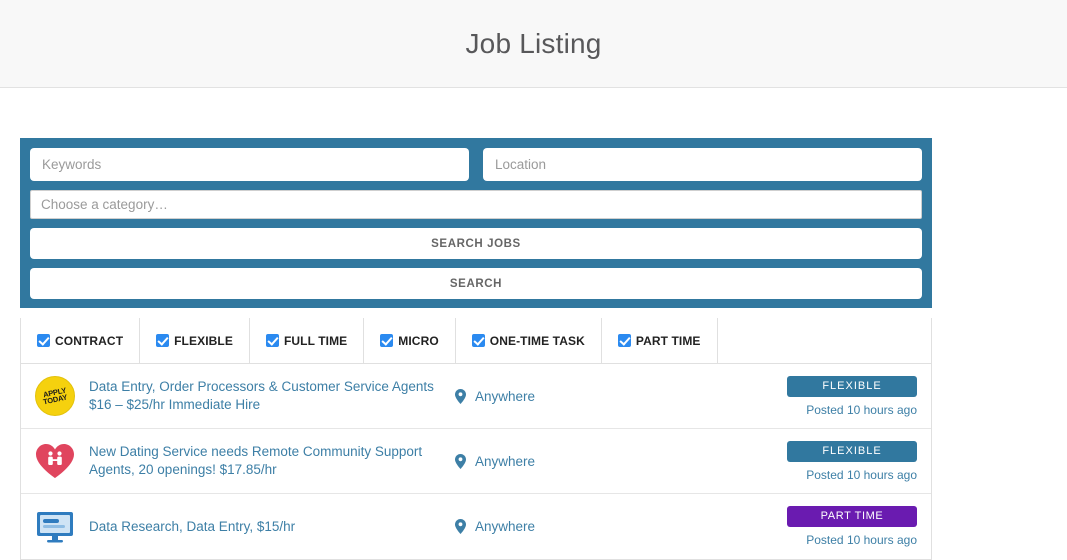 The image size is (1067, 560). I want to click on heart-couple-icon, so click(55, 461).